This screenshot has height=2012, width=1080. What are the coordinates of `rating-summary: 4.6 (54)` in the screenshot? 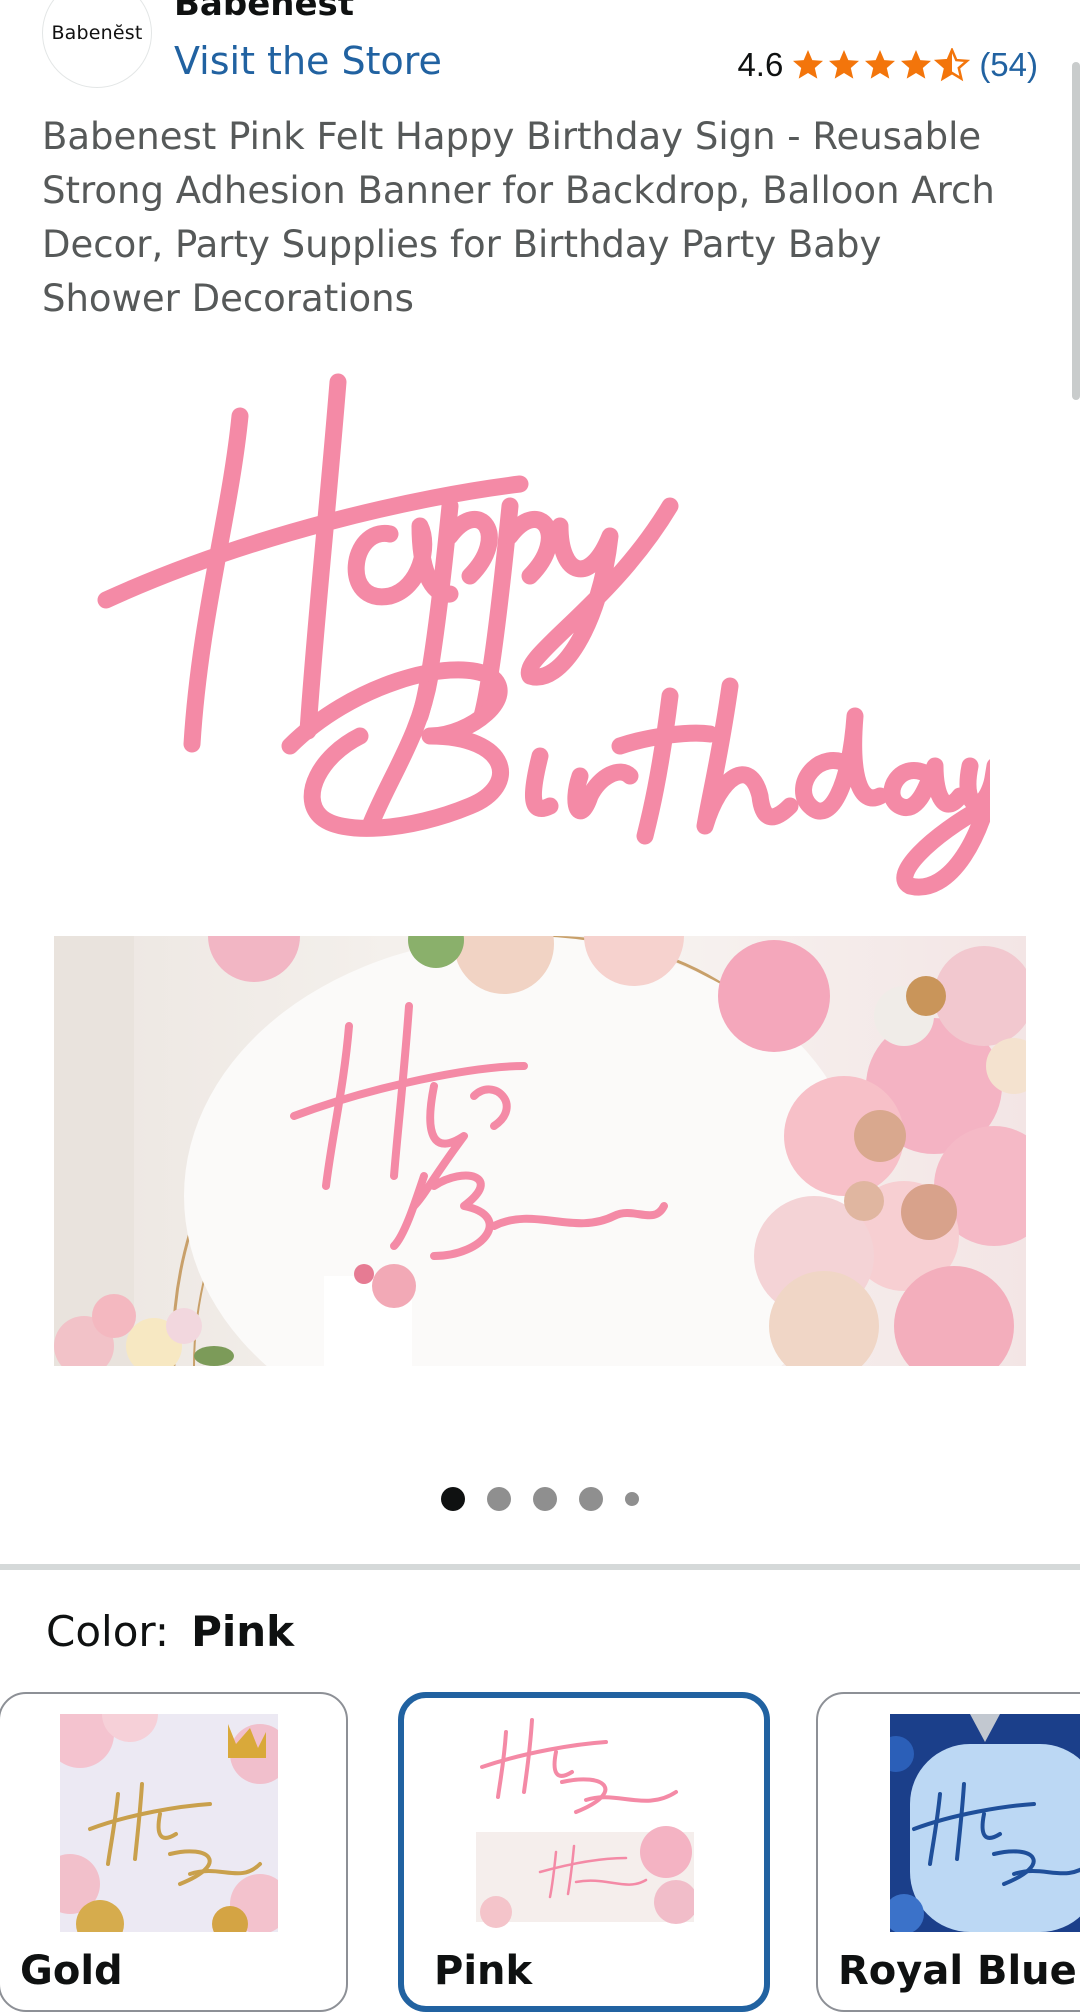 It's located at (887, 65).